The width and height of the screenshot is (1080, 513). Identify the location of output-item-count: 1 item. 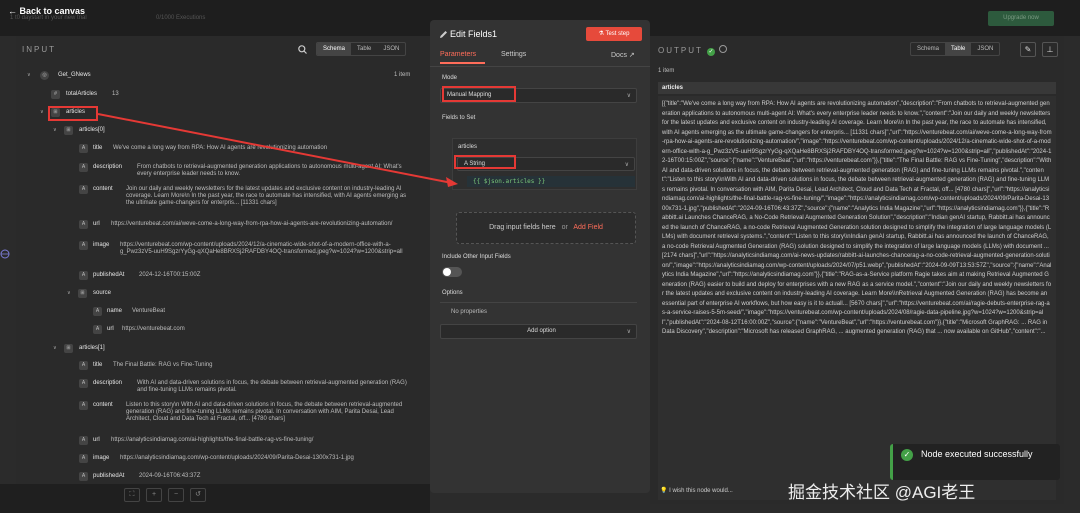
(666, 71).